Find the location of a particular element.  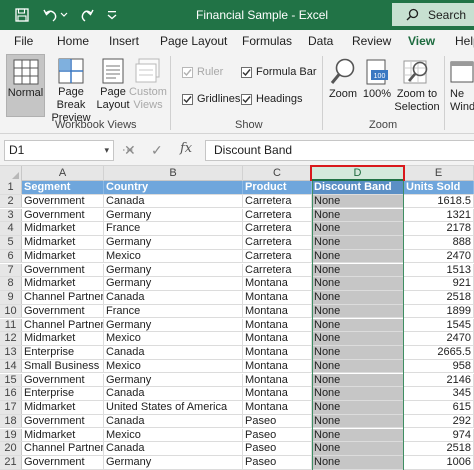

tab-view: View is located at coordinates (421, 43).